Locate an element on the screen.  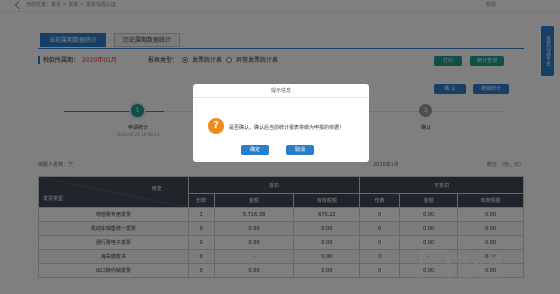
dialog-title: 提示信息 is located at coordinates (281, 91).